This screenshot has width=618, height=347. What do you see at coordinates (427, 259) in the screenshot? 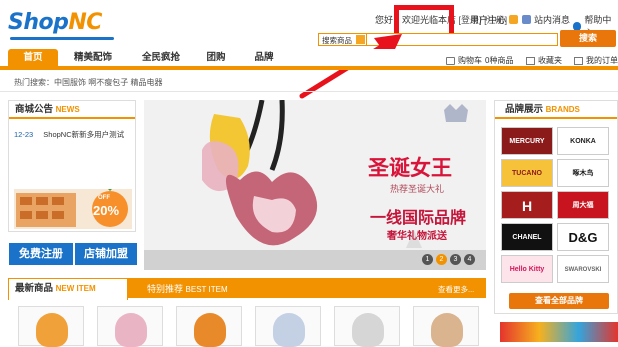
I see `banner-page-1: 1` at bounding box center [427, 259].